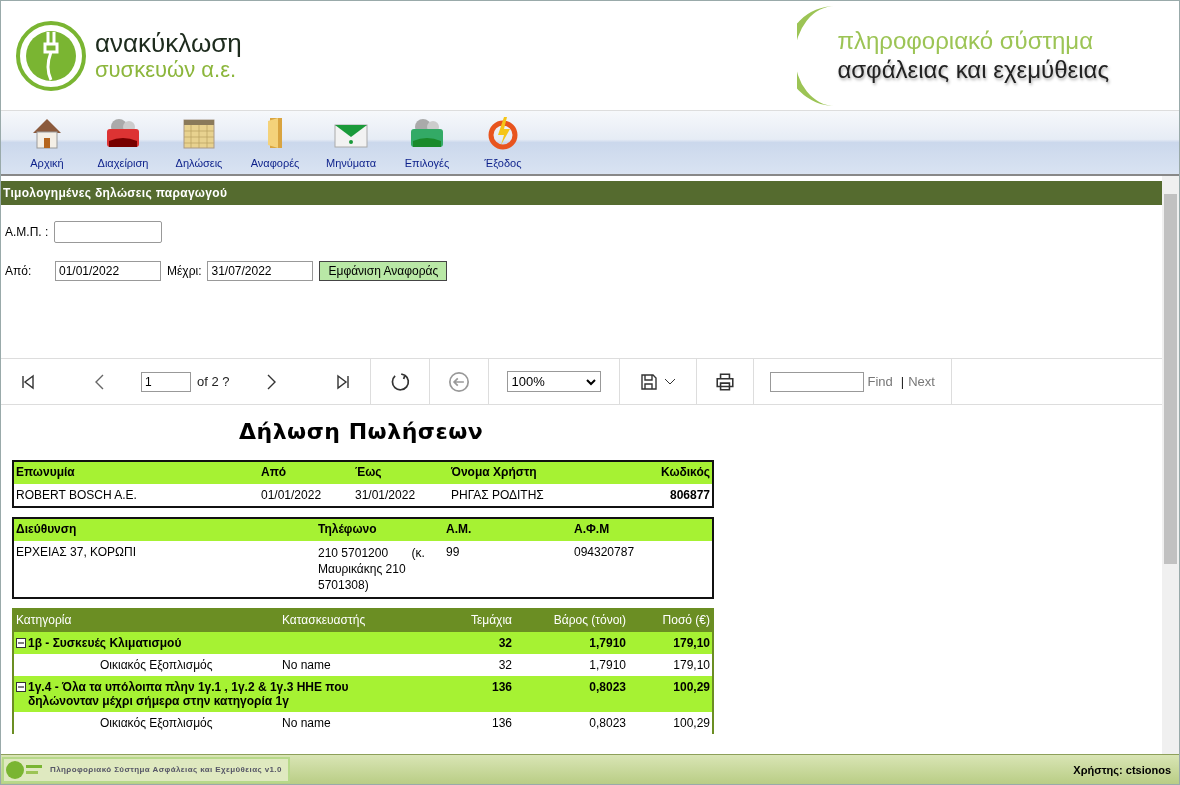 The width and height of the screenshot is (1180, 785). What do you see at coordinates (691, 723) in the screenshot?
I see `table-cell-text: 100,29` at bounding box center [691, 723].